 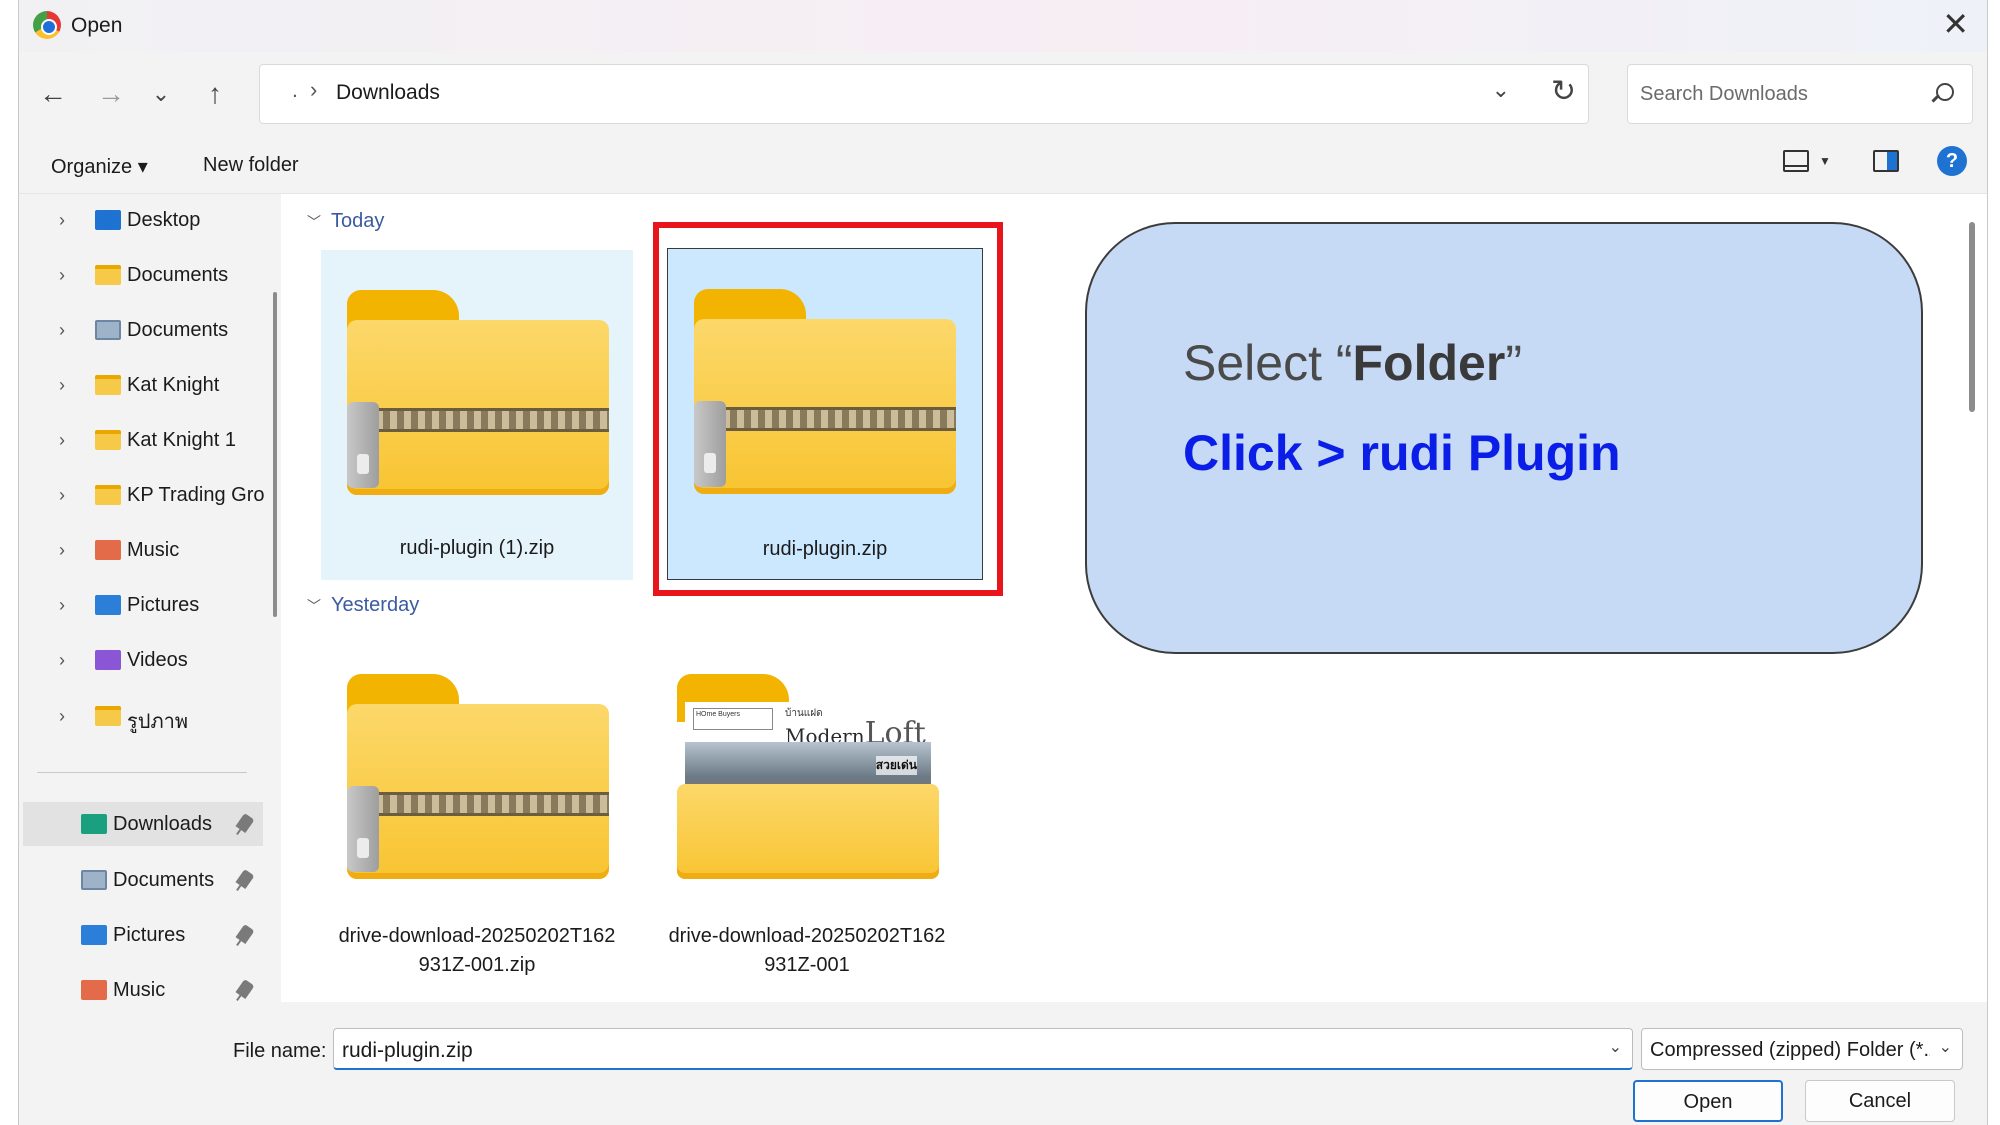 What do you see at coordinates (924, 94) in the screenshot?
I see `address-bar: . › Downloads ⌄ ↻` at bounding box center [924, 94].